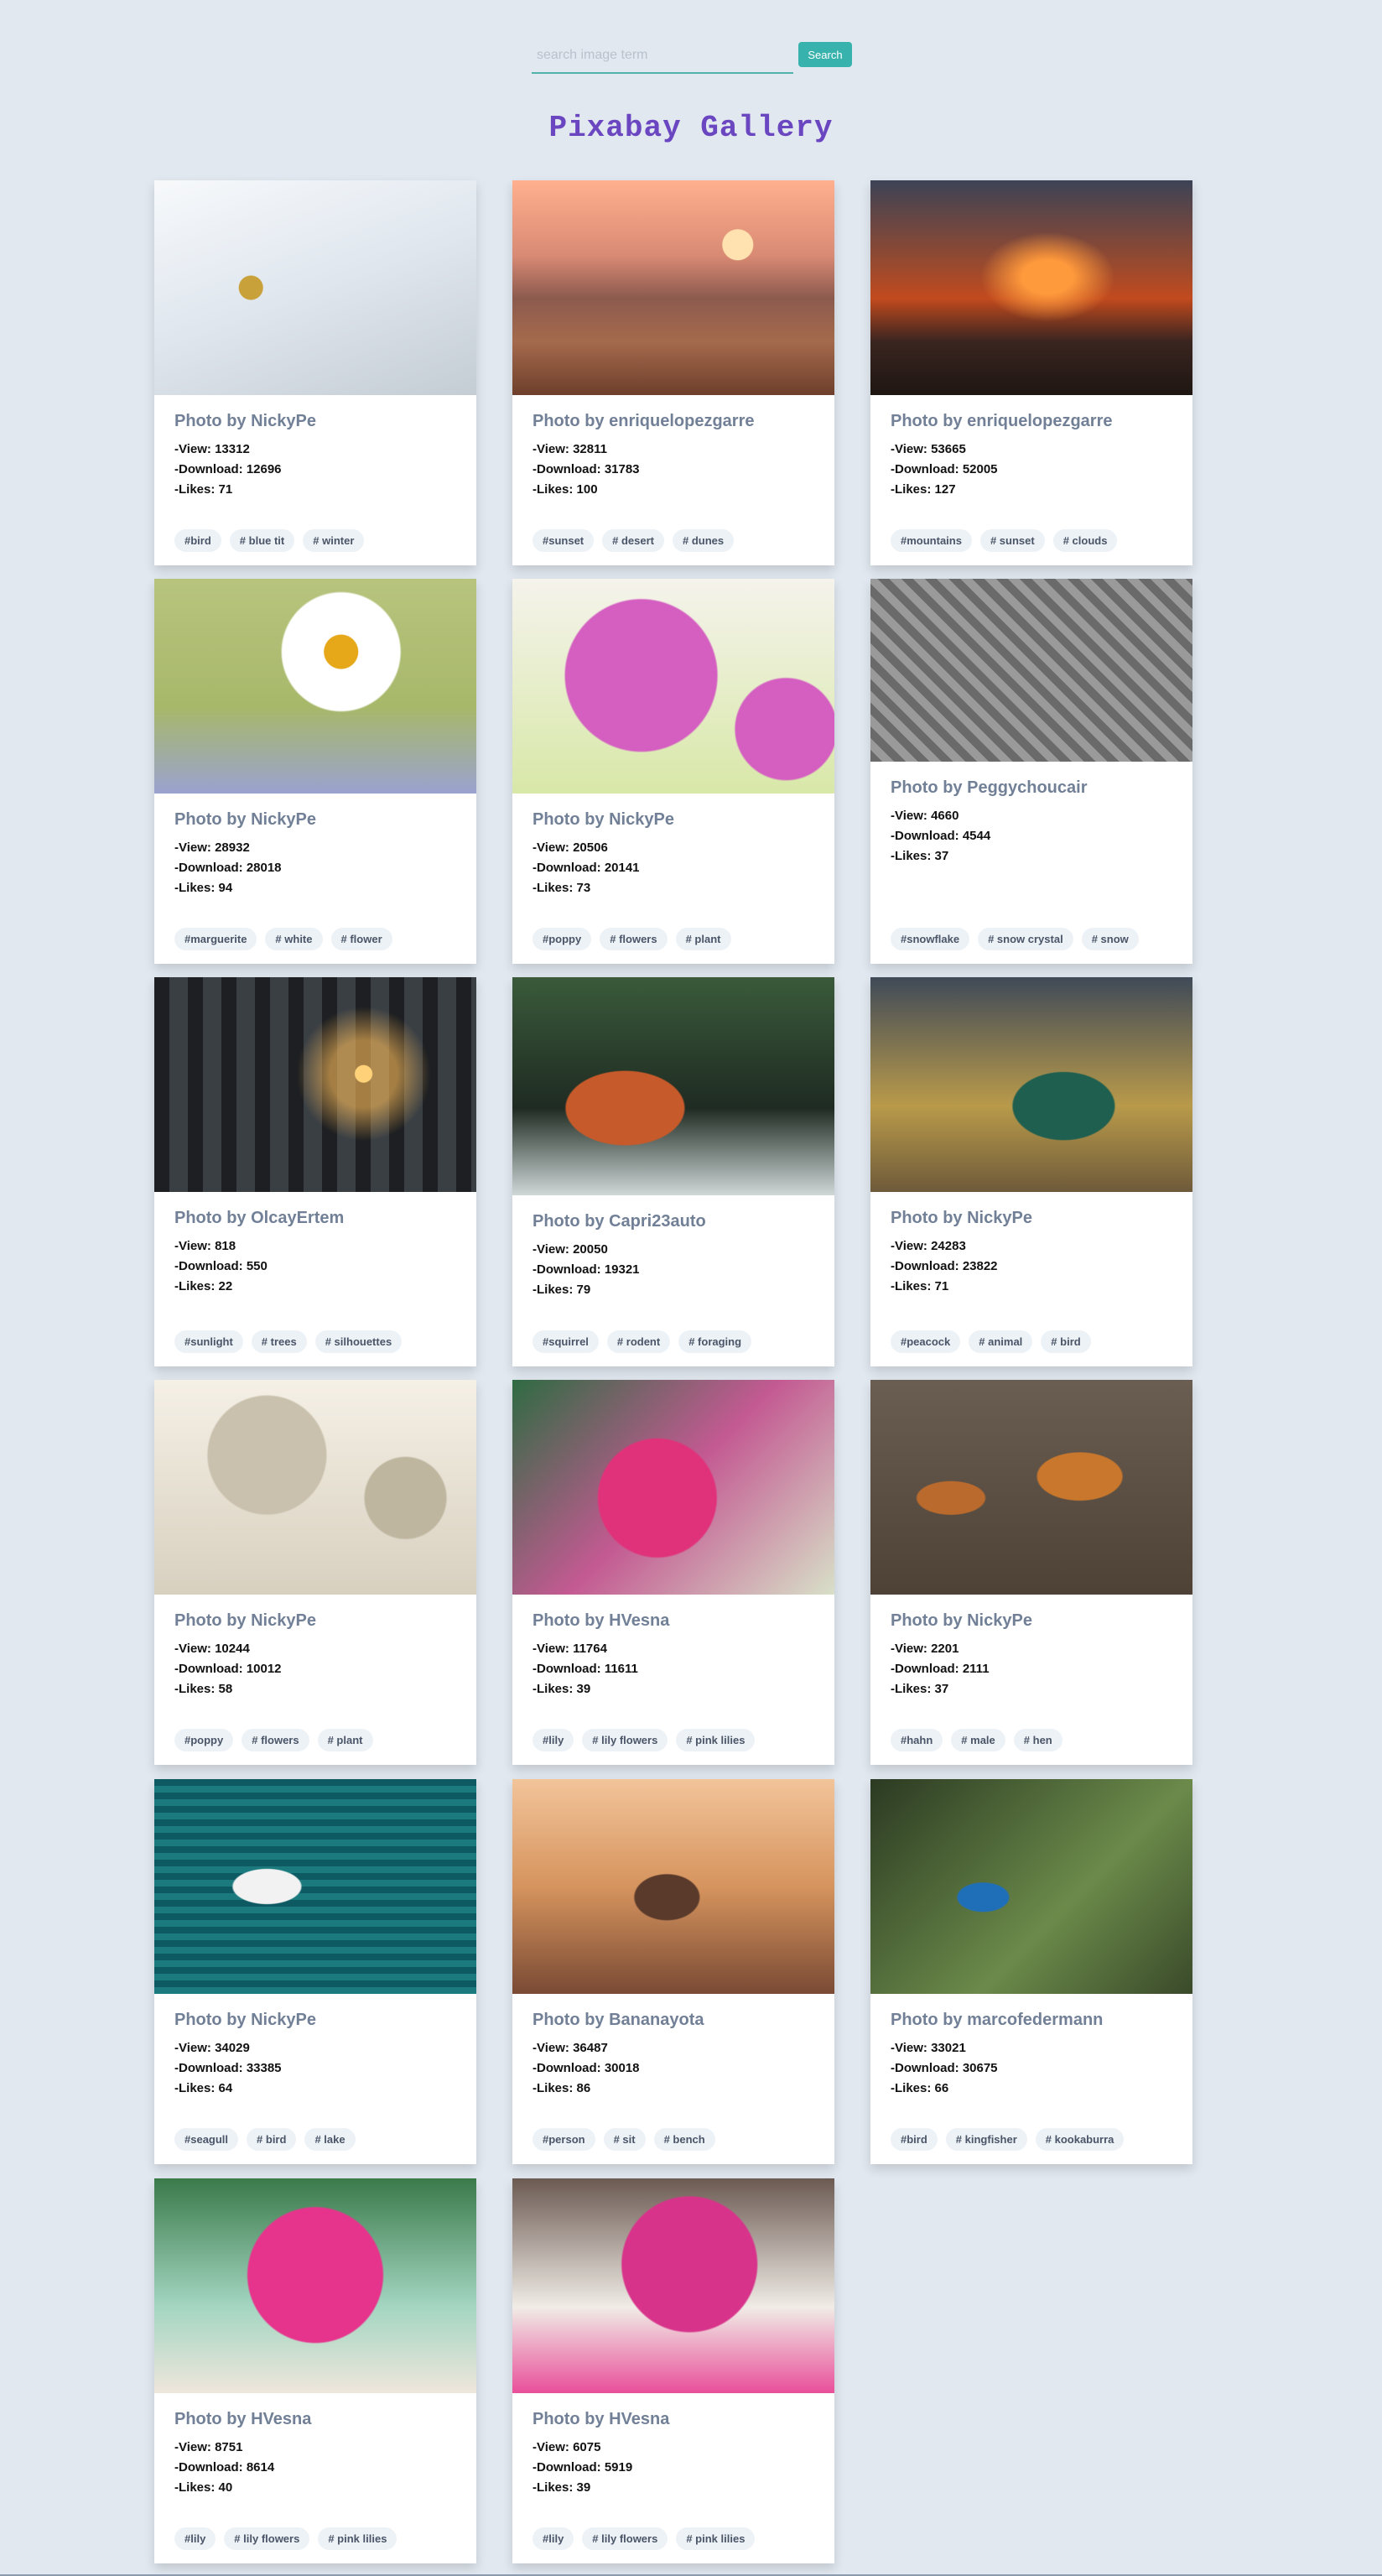 The height and width of the screenshot is (2576, 1382). What do you see at coordinates (715, 1341) in the screenshot?
I see `tag-chip: # foraging` at bounding box center [715, 1341].